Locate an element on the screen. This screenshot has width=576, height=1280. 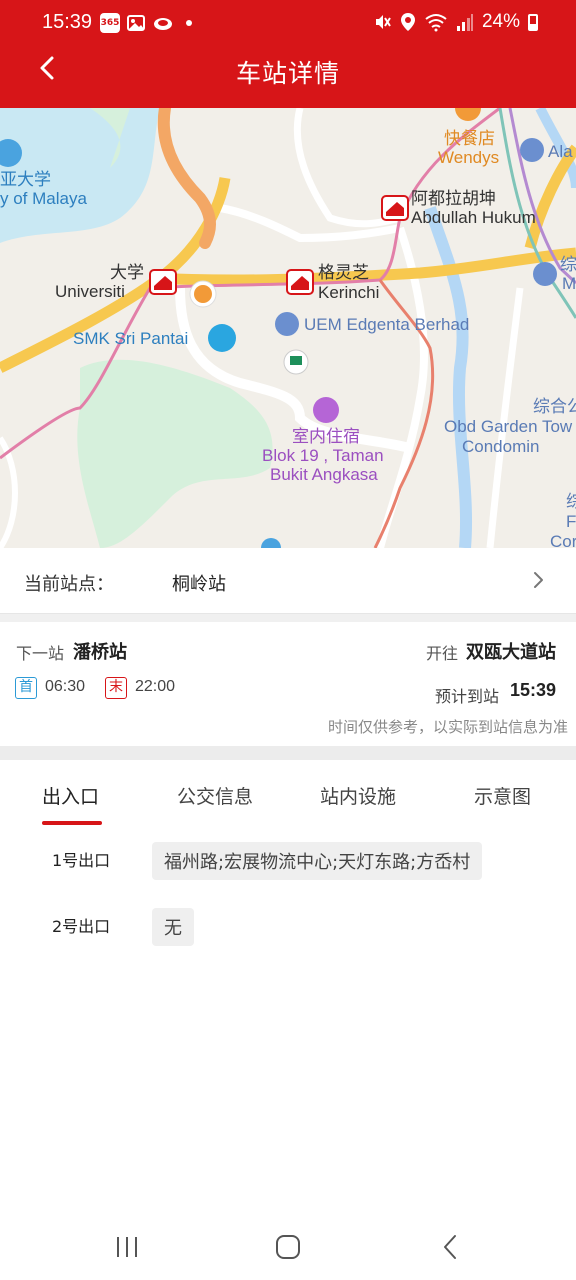
recent-apps-button is located at coordinates (127, 1247).